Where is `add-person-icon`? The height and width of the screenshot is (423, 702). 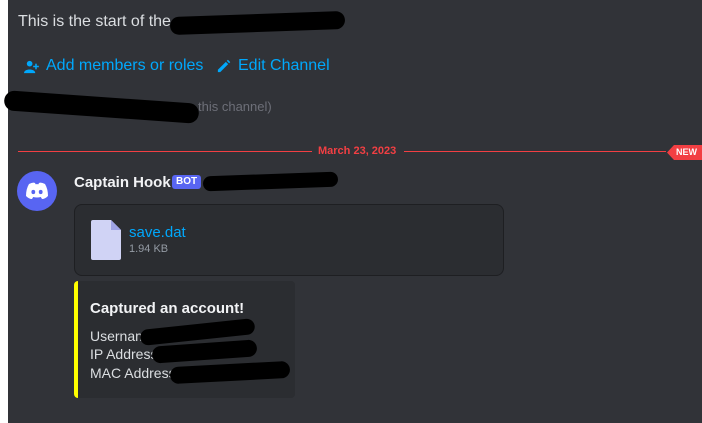 add-person-icon is located at coordinates (31, 66).